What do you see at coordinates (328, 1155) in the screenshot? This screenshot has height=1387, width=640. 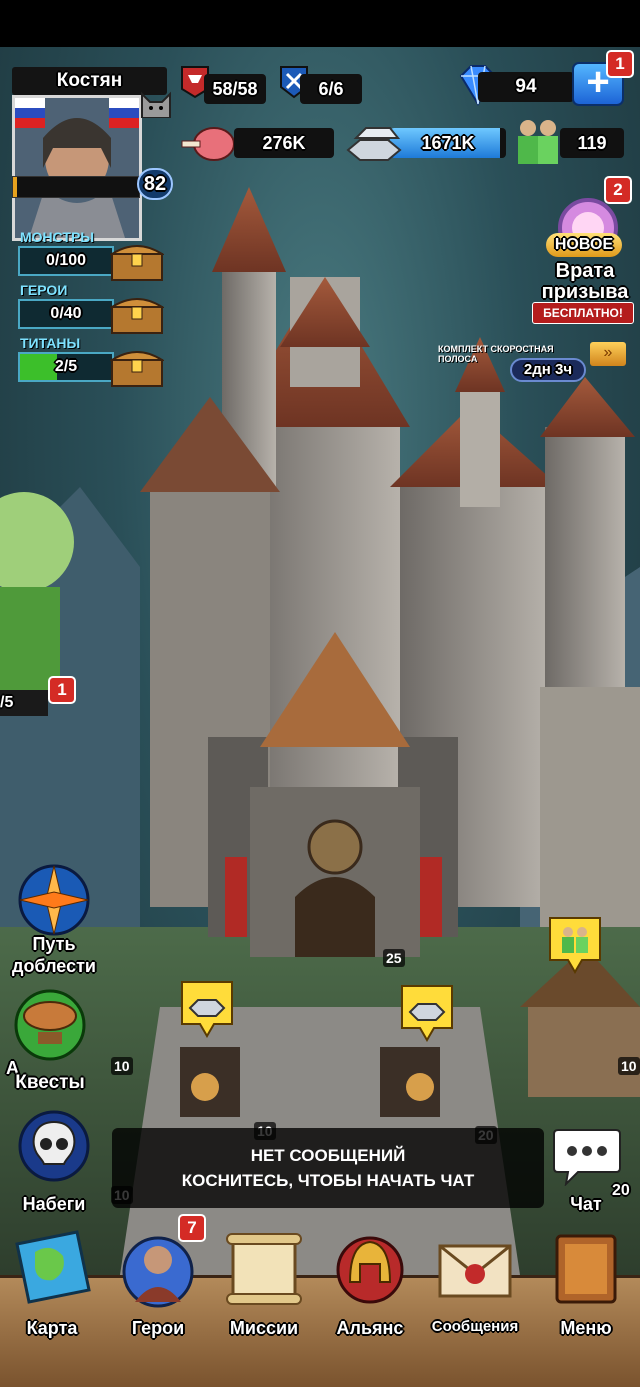 I see `chat-empty-title: НЕТ СООБЩЕНИЙ` at bounding box center [328, 1155].